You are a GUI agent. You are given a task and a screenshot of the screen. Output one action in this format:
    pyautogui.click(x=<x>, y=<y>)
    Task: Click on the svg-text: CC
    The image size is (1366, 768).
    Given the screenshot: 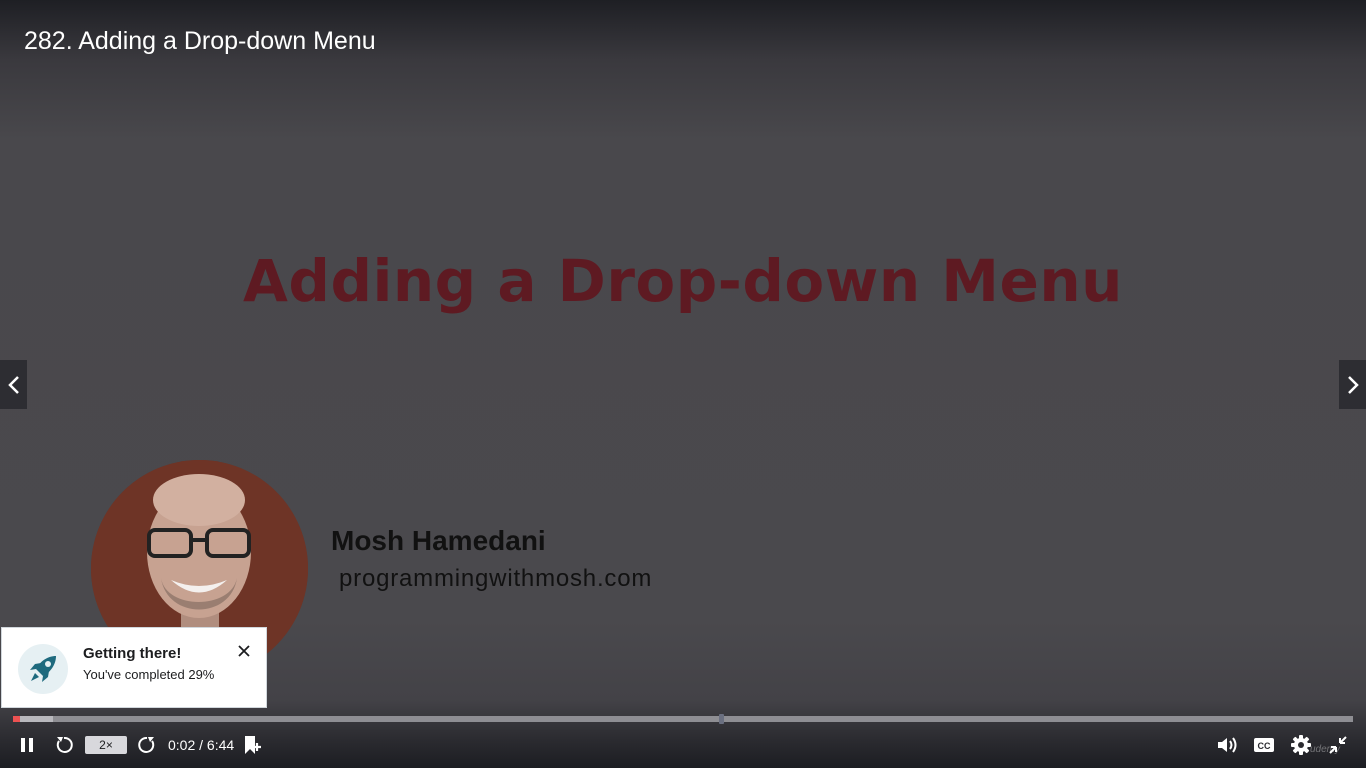 What is the action you would take?
    pyautogui.click(x=1264, y=746)
    